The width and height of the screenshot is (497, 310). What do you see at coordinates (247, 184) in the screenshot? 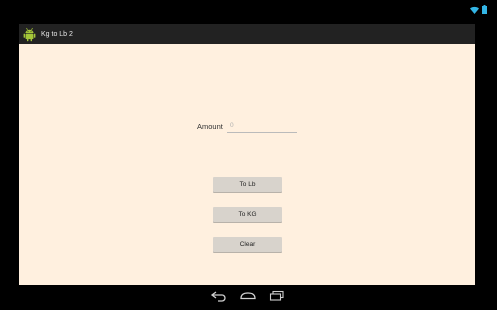
I see `to-lb-button: To Lb` at bounding box center [247, 184].